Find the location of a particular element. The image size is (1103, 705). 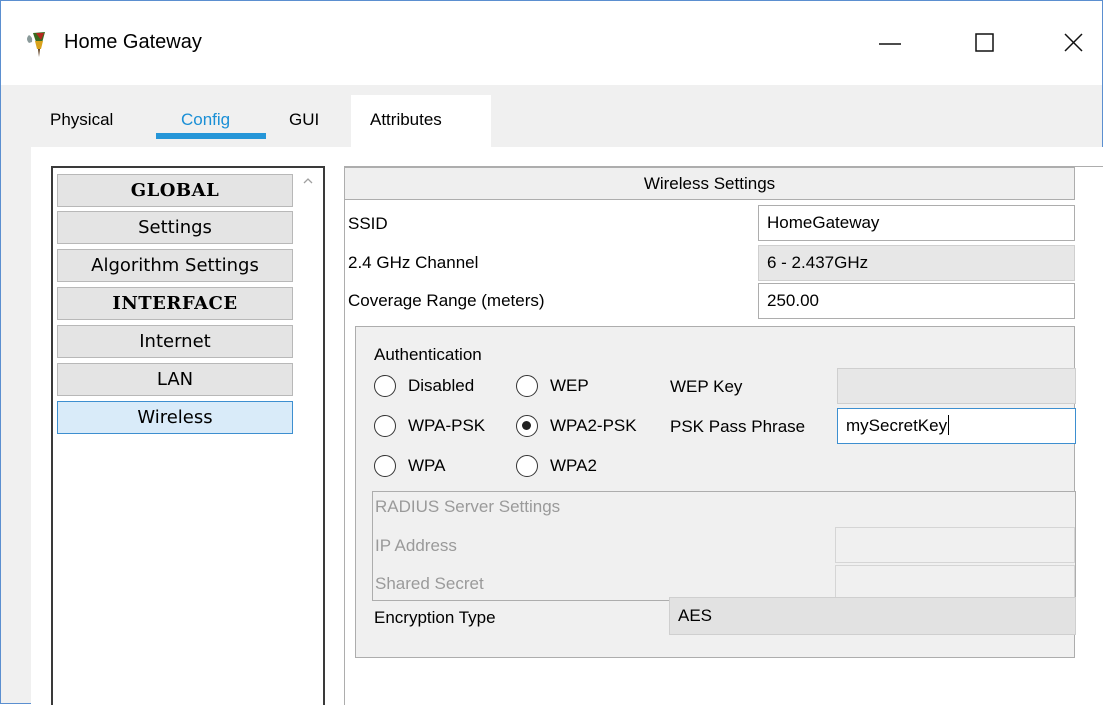

sidebar-item-internet: Internet is located at coordinates (175, 341).